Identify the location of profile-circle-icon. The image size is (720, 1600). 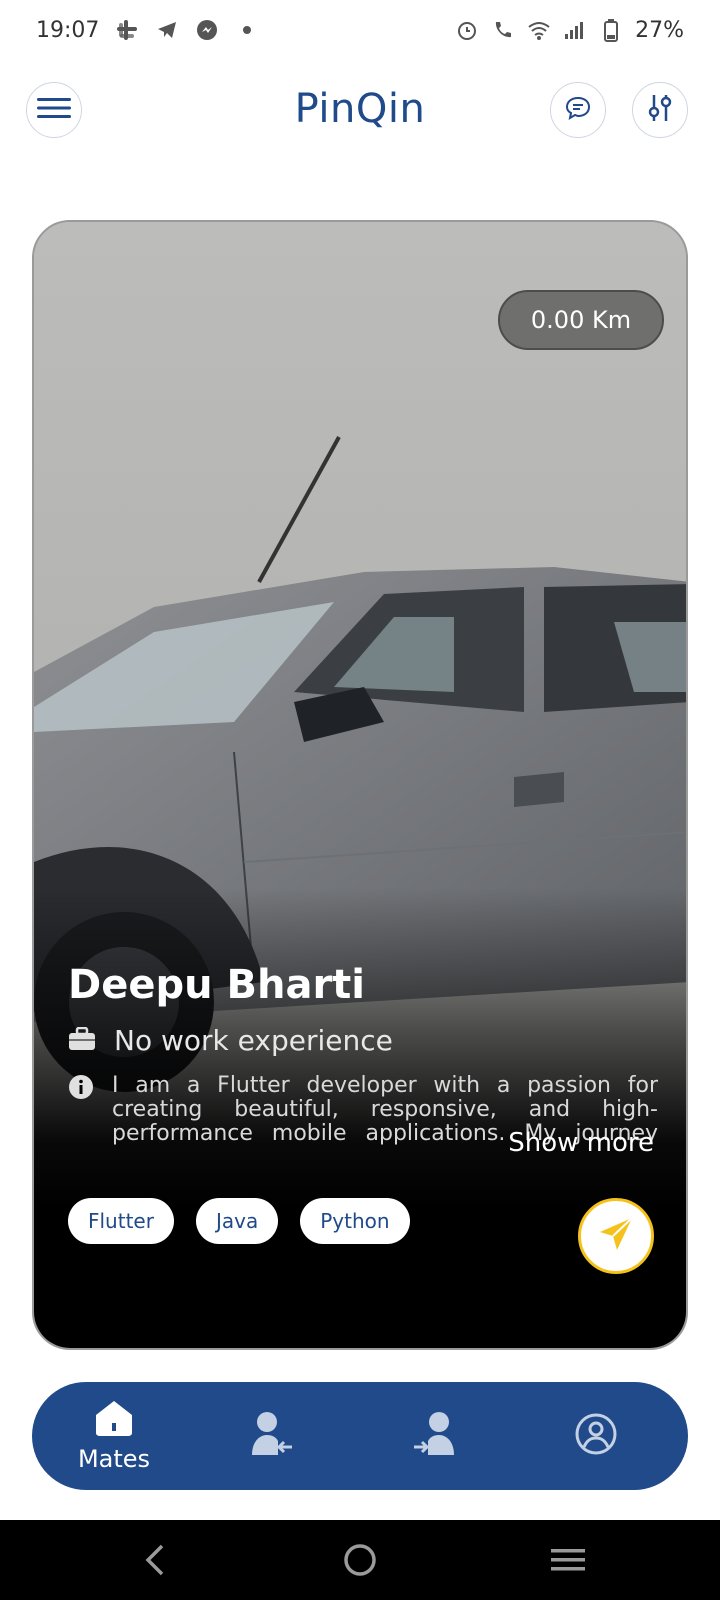
(596, 1436).